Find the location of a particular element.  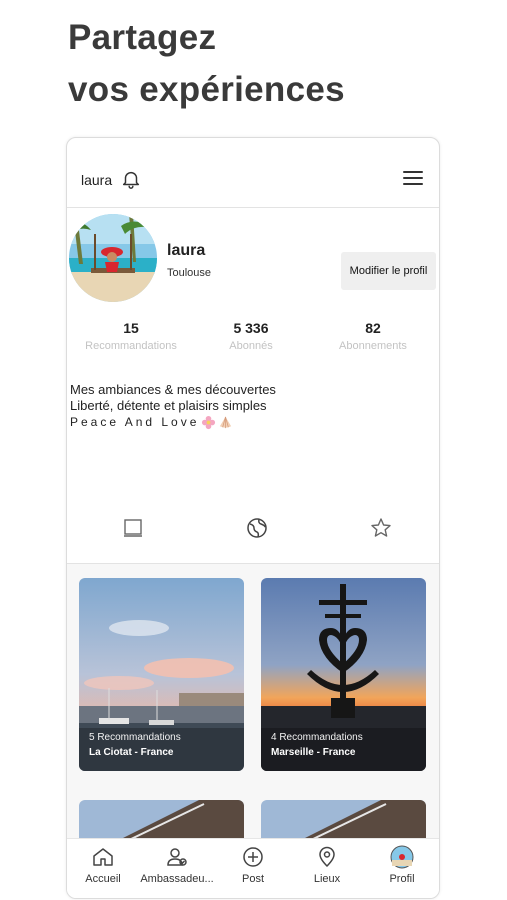

ambassador-icon is located at coordinates (177, 857).